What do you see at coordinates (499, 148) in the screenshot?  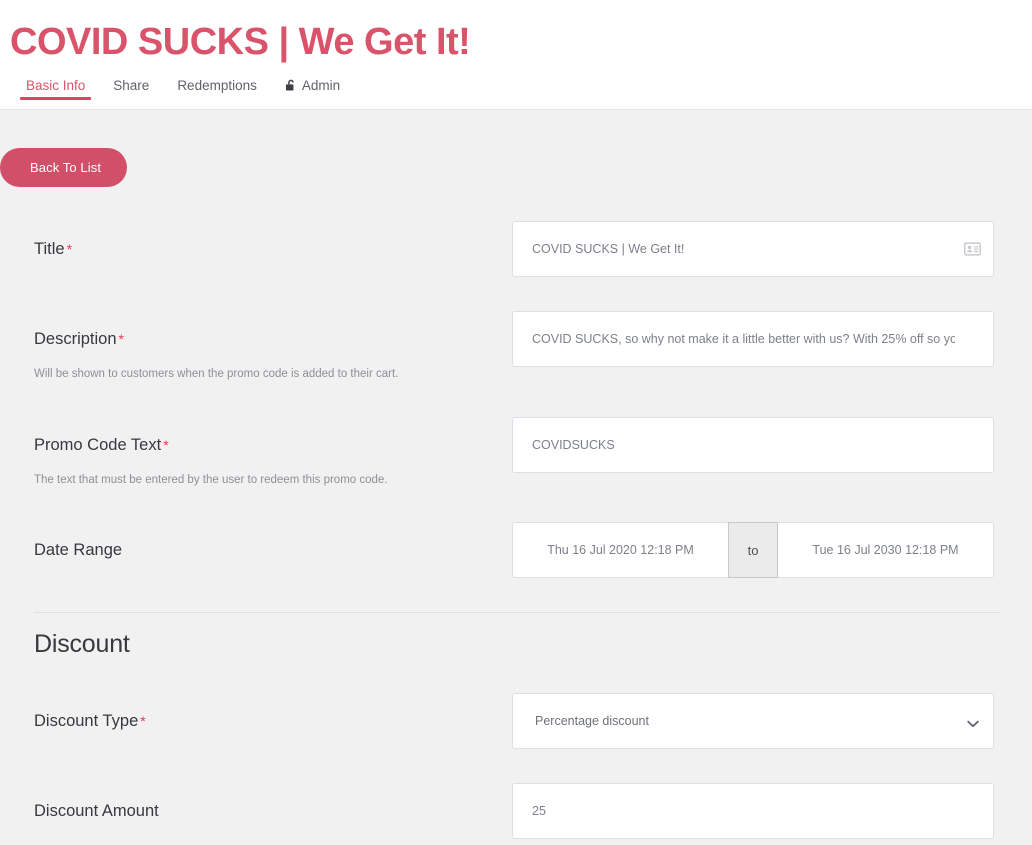 I see `back-button-container: Back To List` at bounding box center [499, 148].